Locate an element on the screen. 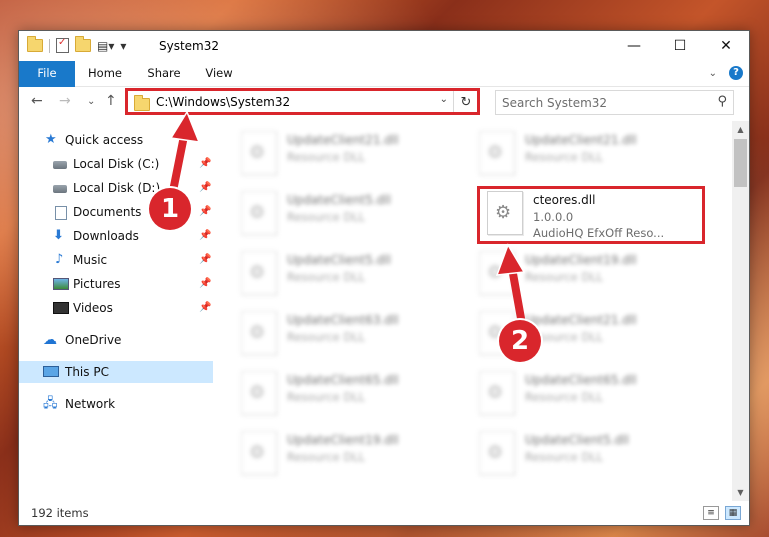 The image size is (769, 537). step-2-badge: 2 is located at coordinates (520, 341).